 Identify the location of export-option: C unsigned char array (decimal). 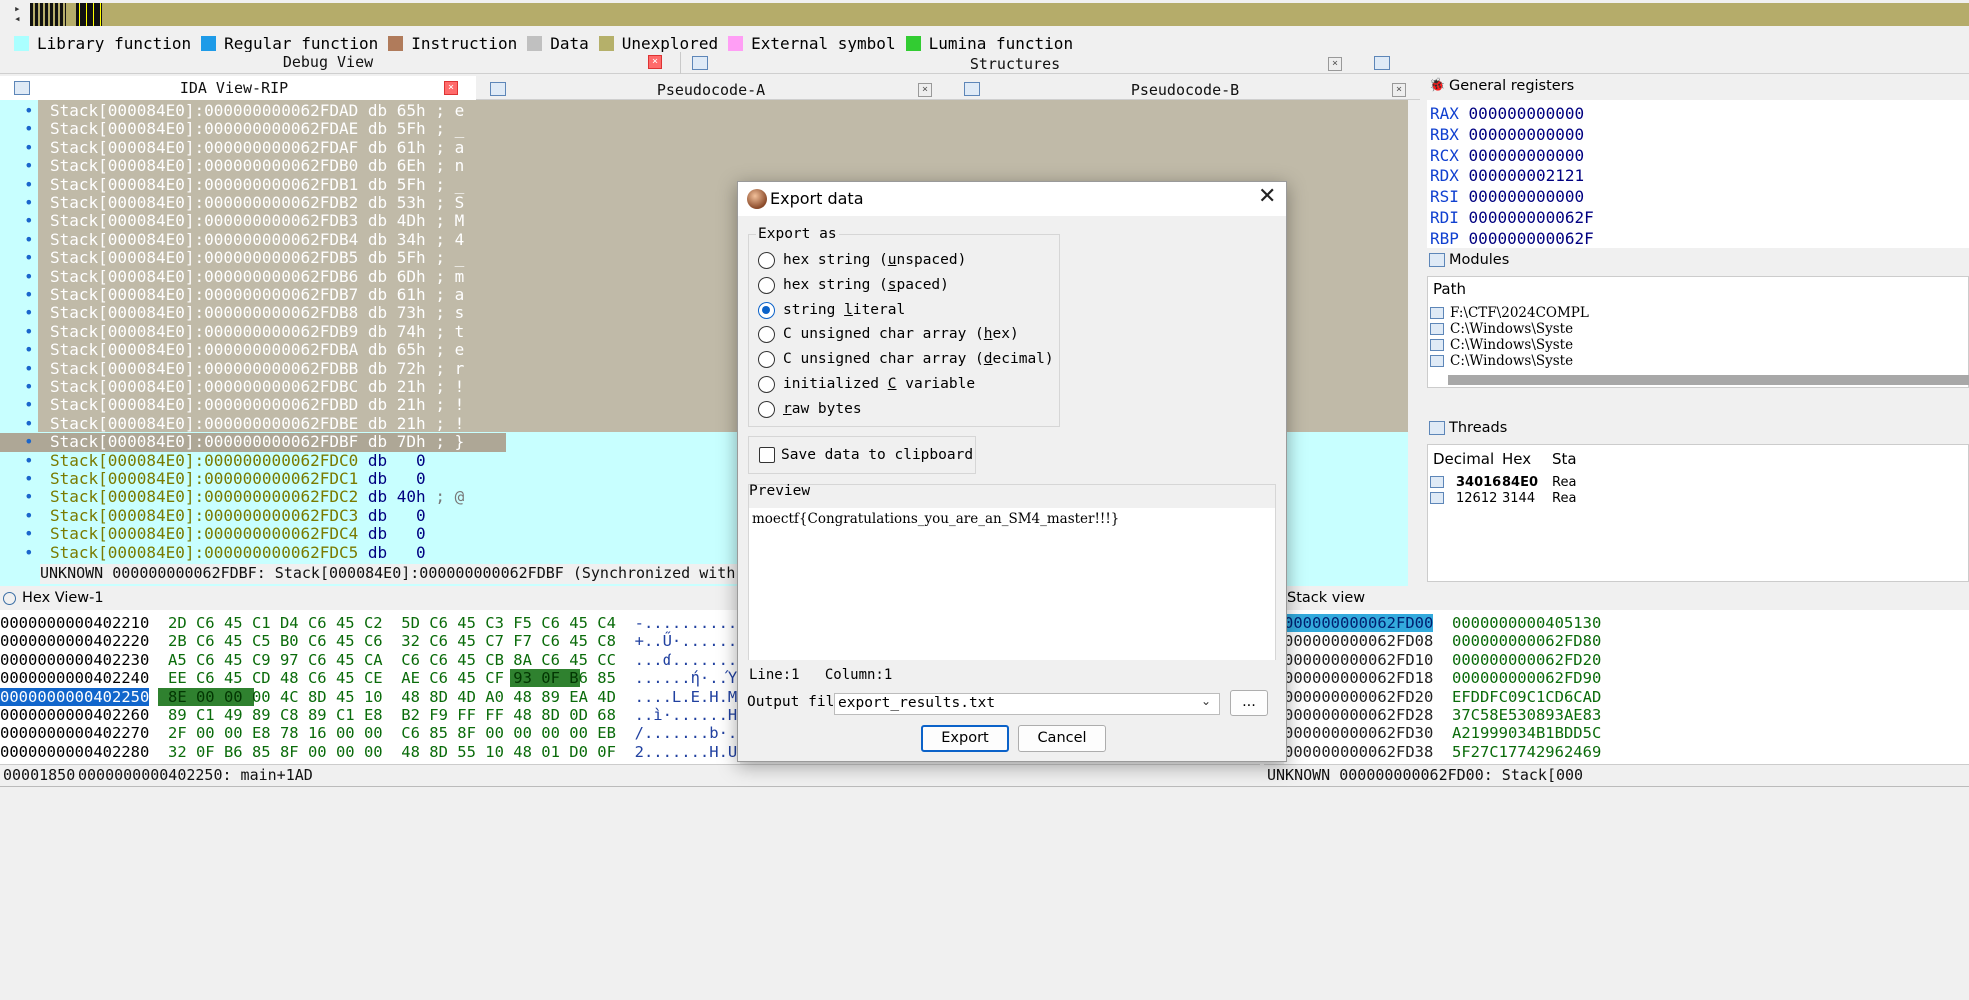
(908, 360).